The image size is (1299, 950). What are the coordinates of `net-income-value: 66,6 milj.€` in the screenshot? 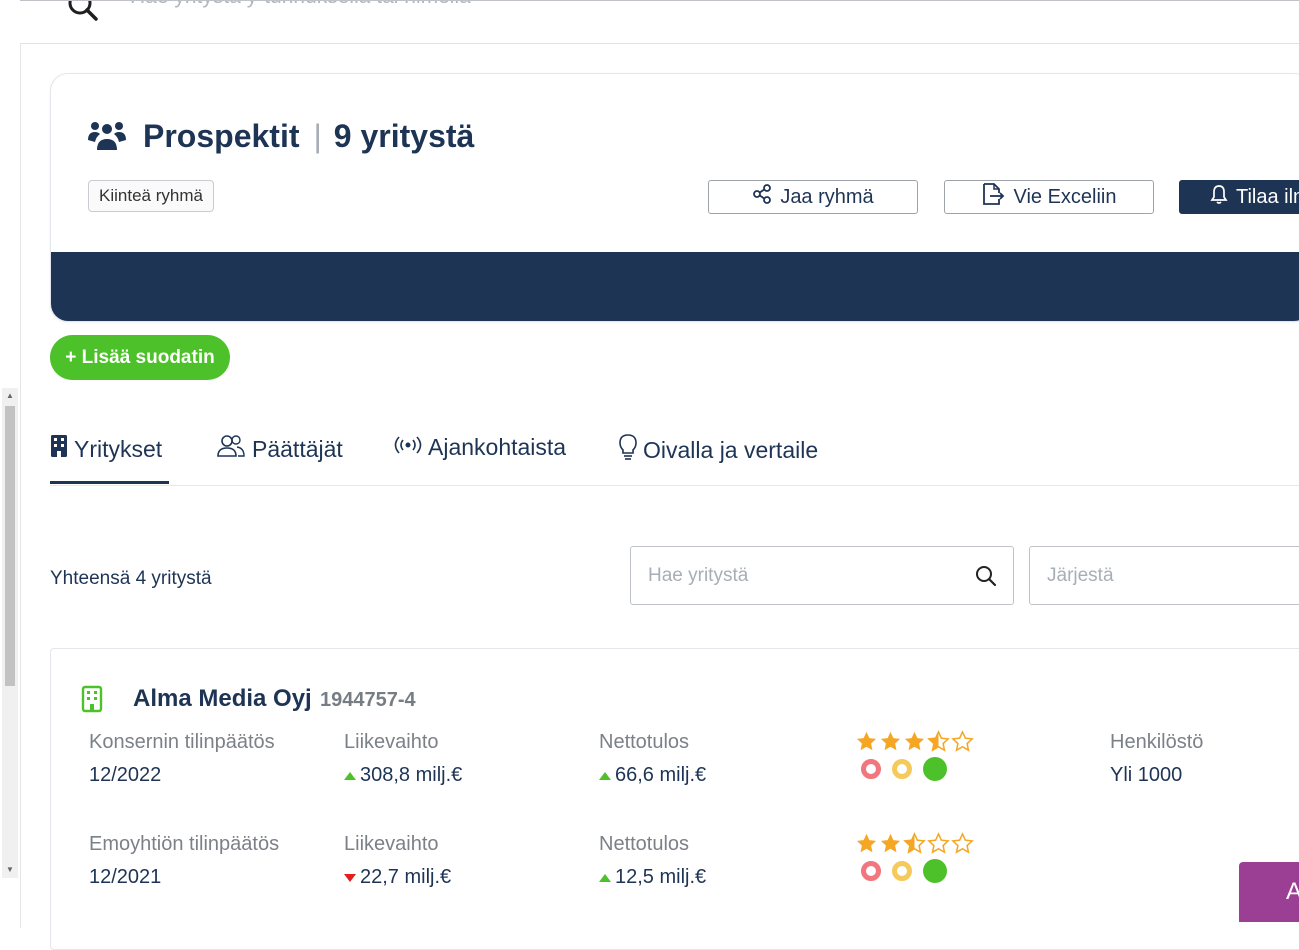 It's located at (652, 775).